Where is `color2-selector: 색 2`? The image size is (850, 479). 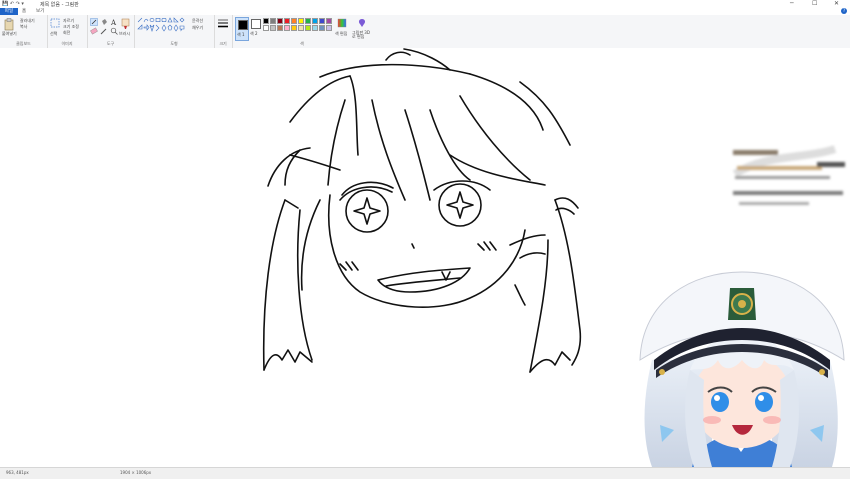
color2-selector: 색 2 is located at coordinates (255, 28).